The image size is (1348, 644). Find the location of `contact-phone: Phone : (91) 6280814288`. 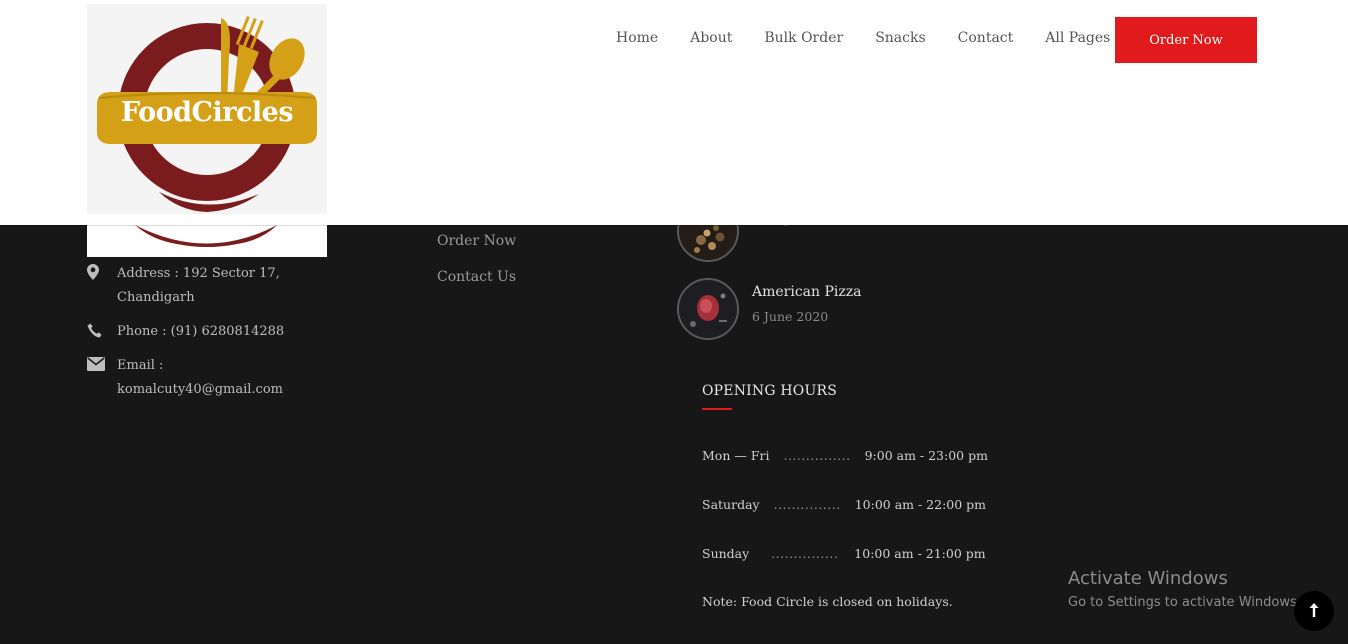

contact-phone: Phone : (91) 6280814288 is located at coordinates (207, 332).